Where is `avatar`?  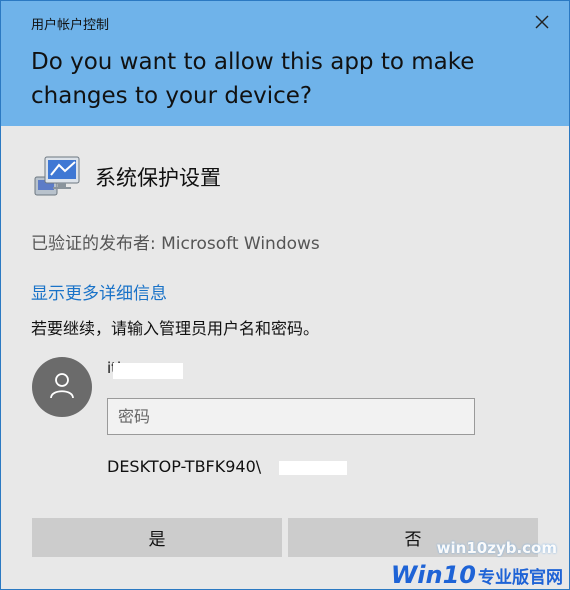
avatar is located at coordinates (62, 387).